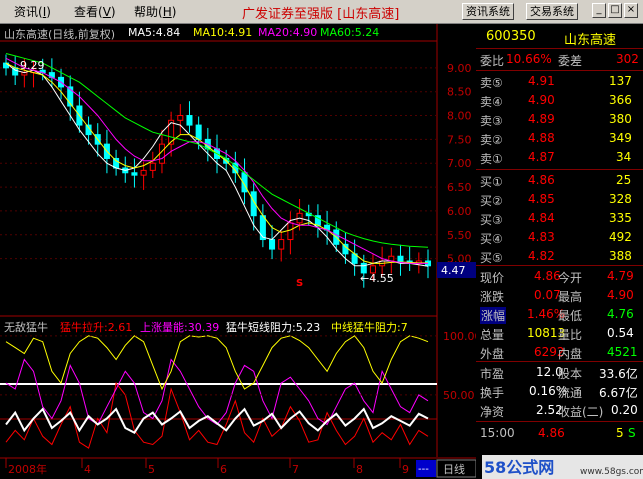  What do you see at coordinates (154, 32) in the screenshot?
I see `ma5-label: MA5:4.84` at bounding box center [154, 32].